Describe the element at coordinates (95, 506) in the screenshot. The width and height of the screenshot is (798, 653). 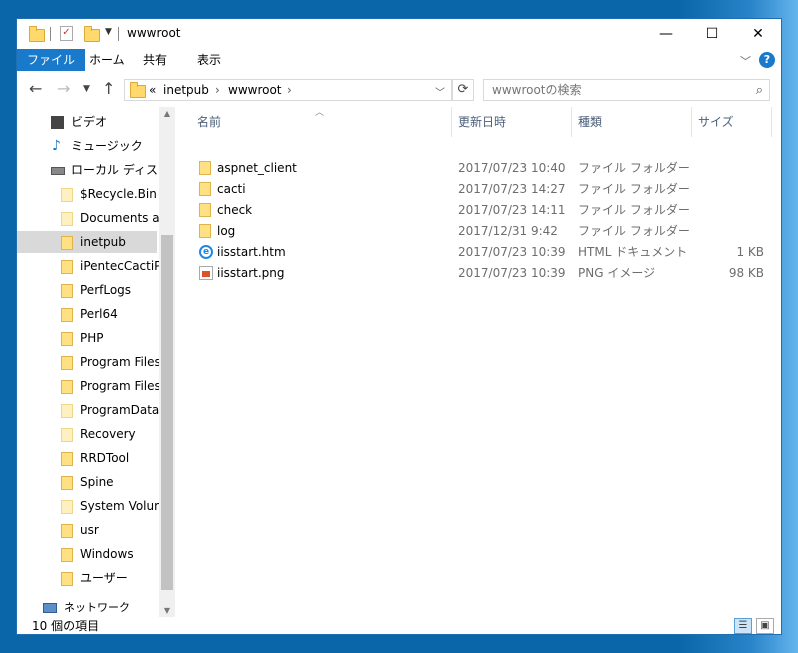
I see `nav-item-system-volume: System Volume` at that location.